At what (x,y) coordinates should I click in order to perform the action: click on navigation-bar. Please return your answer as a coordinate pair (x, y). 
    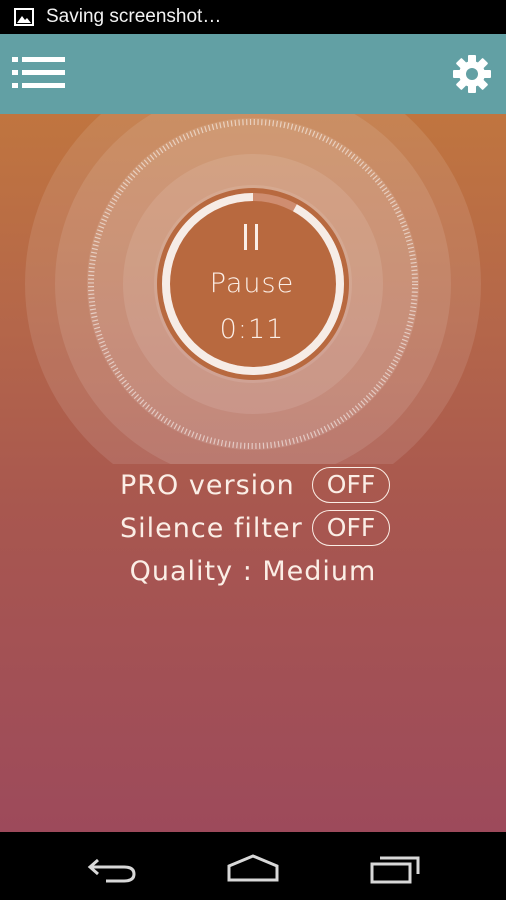
    Looking at the image, I should click on (253, 866).